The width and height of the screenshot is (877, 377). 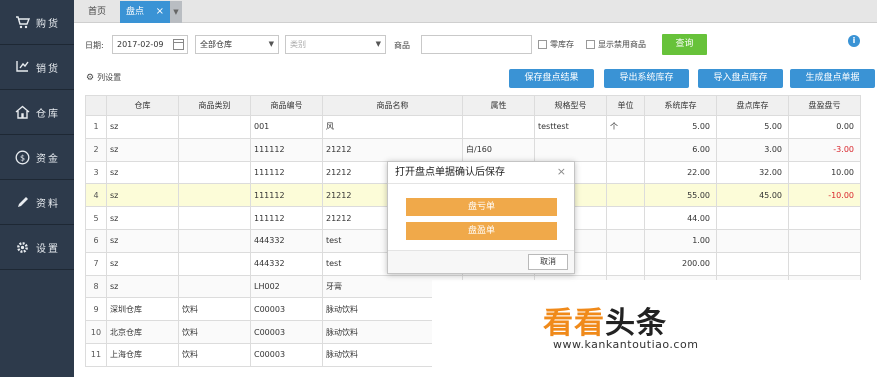 What do you see at coordinates (481, 231) in the screenshot?
I see `gain-document-button: 盘盈单` at bounding box center [481, 231].